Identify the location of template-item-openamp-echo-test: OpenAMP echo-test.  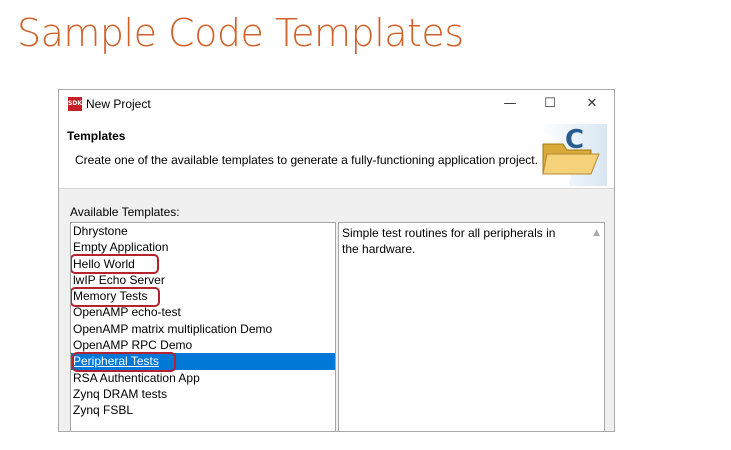
(203, 312).